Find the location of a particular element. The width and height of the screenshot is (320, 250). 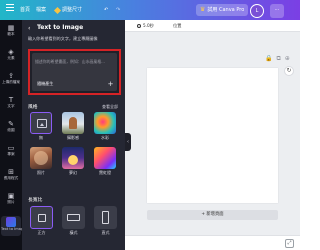

upload-icon: ⇪ is located at coordinates (11, 76).